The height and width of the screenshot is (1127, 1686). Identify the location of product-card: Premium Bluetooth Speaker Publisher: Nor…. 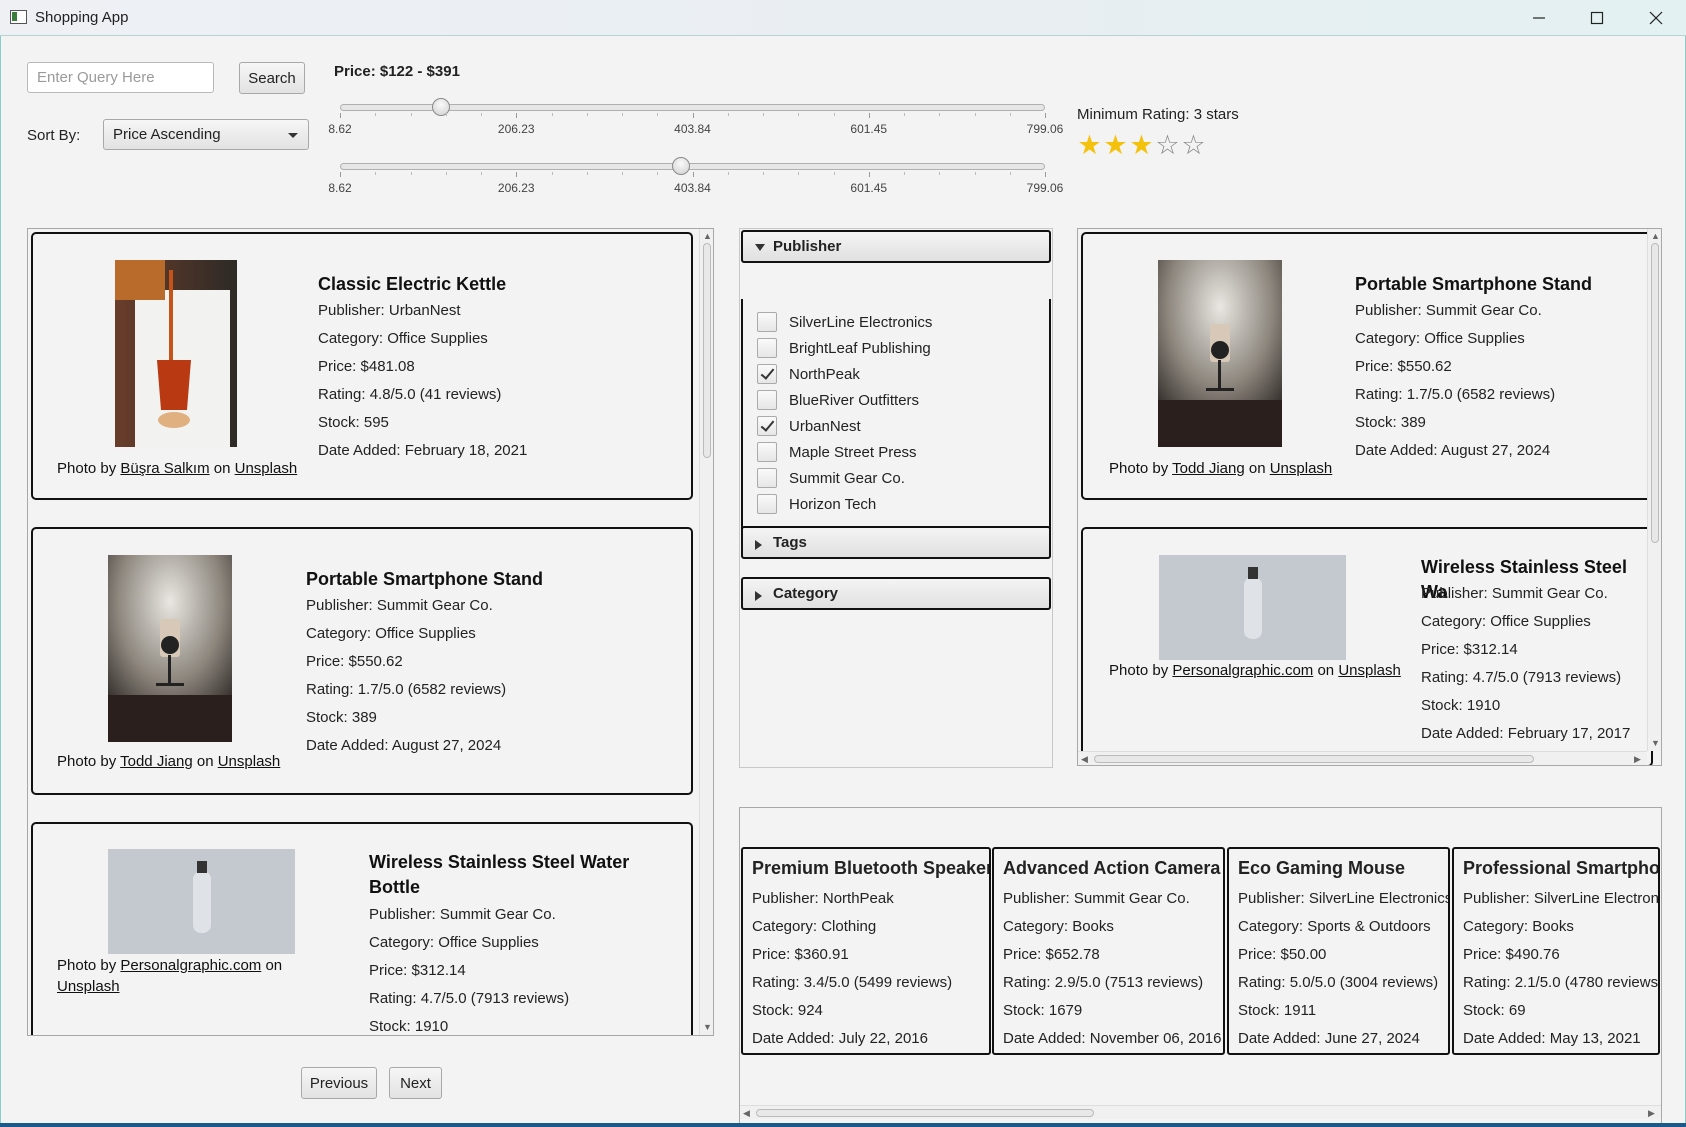
(866, 951).